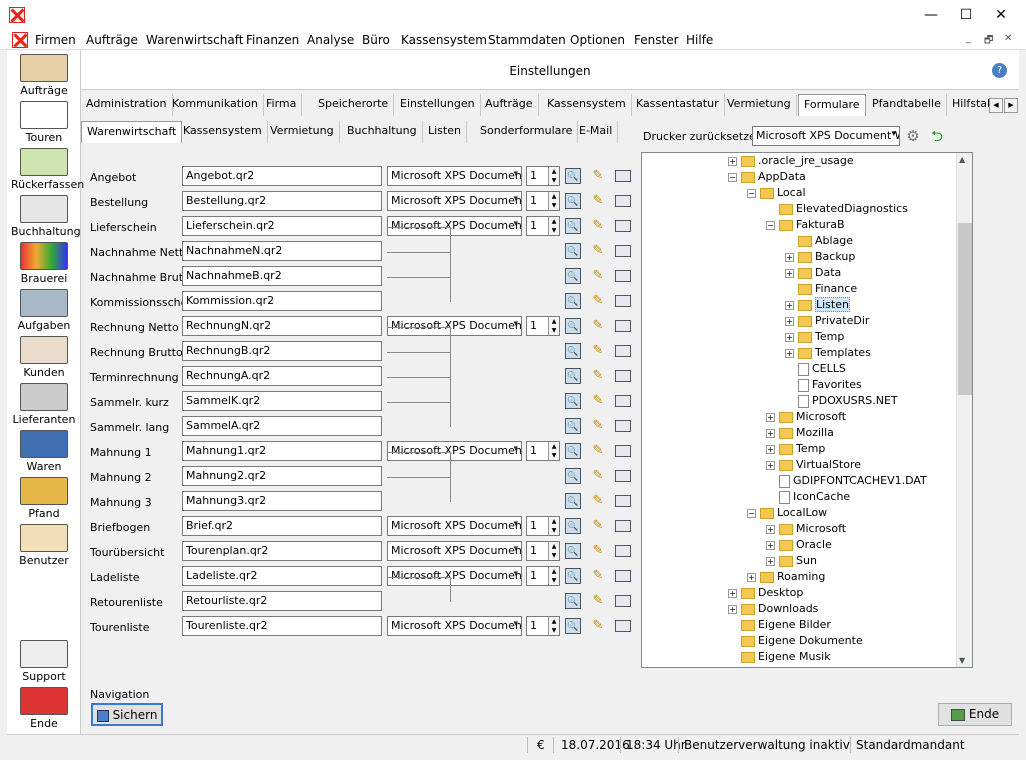 The height and width of the screenshot is (760, 1026). What do you see at coordinates (913, 136) in the screenshot?
I see `gear-icon: ⚙` at bounding box center [913, 136].